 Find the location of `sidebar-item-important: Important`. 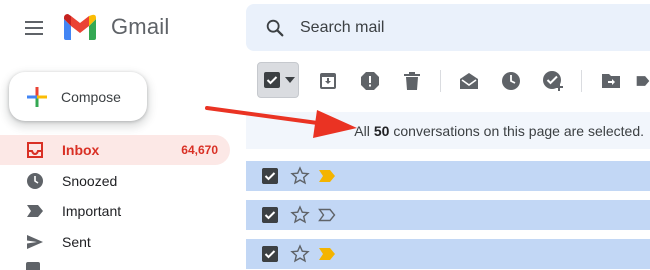

sidebar-item-important: Important is located at coordinates (115, 211).